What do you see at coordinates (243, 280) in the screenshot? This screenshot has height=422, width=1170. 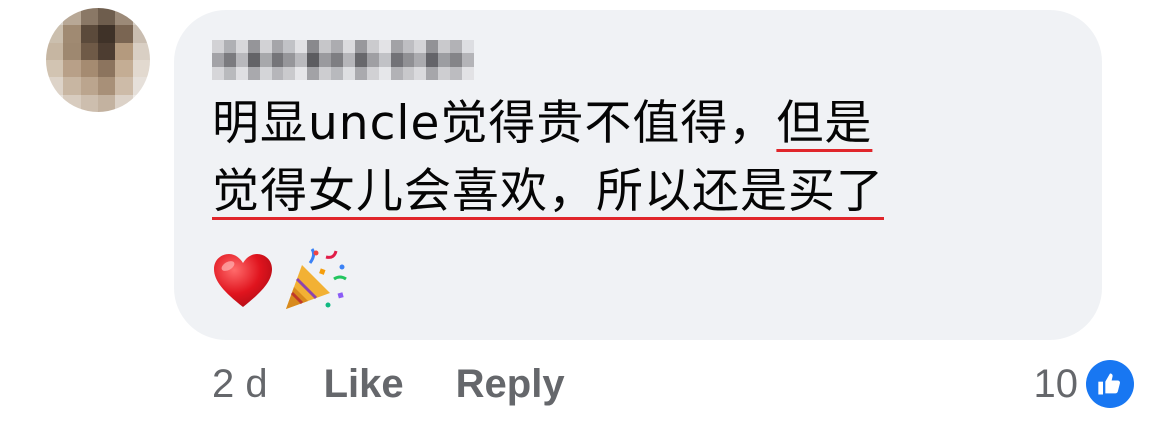 I see `heart-icon` at bounding box center [243, 280].